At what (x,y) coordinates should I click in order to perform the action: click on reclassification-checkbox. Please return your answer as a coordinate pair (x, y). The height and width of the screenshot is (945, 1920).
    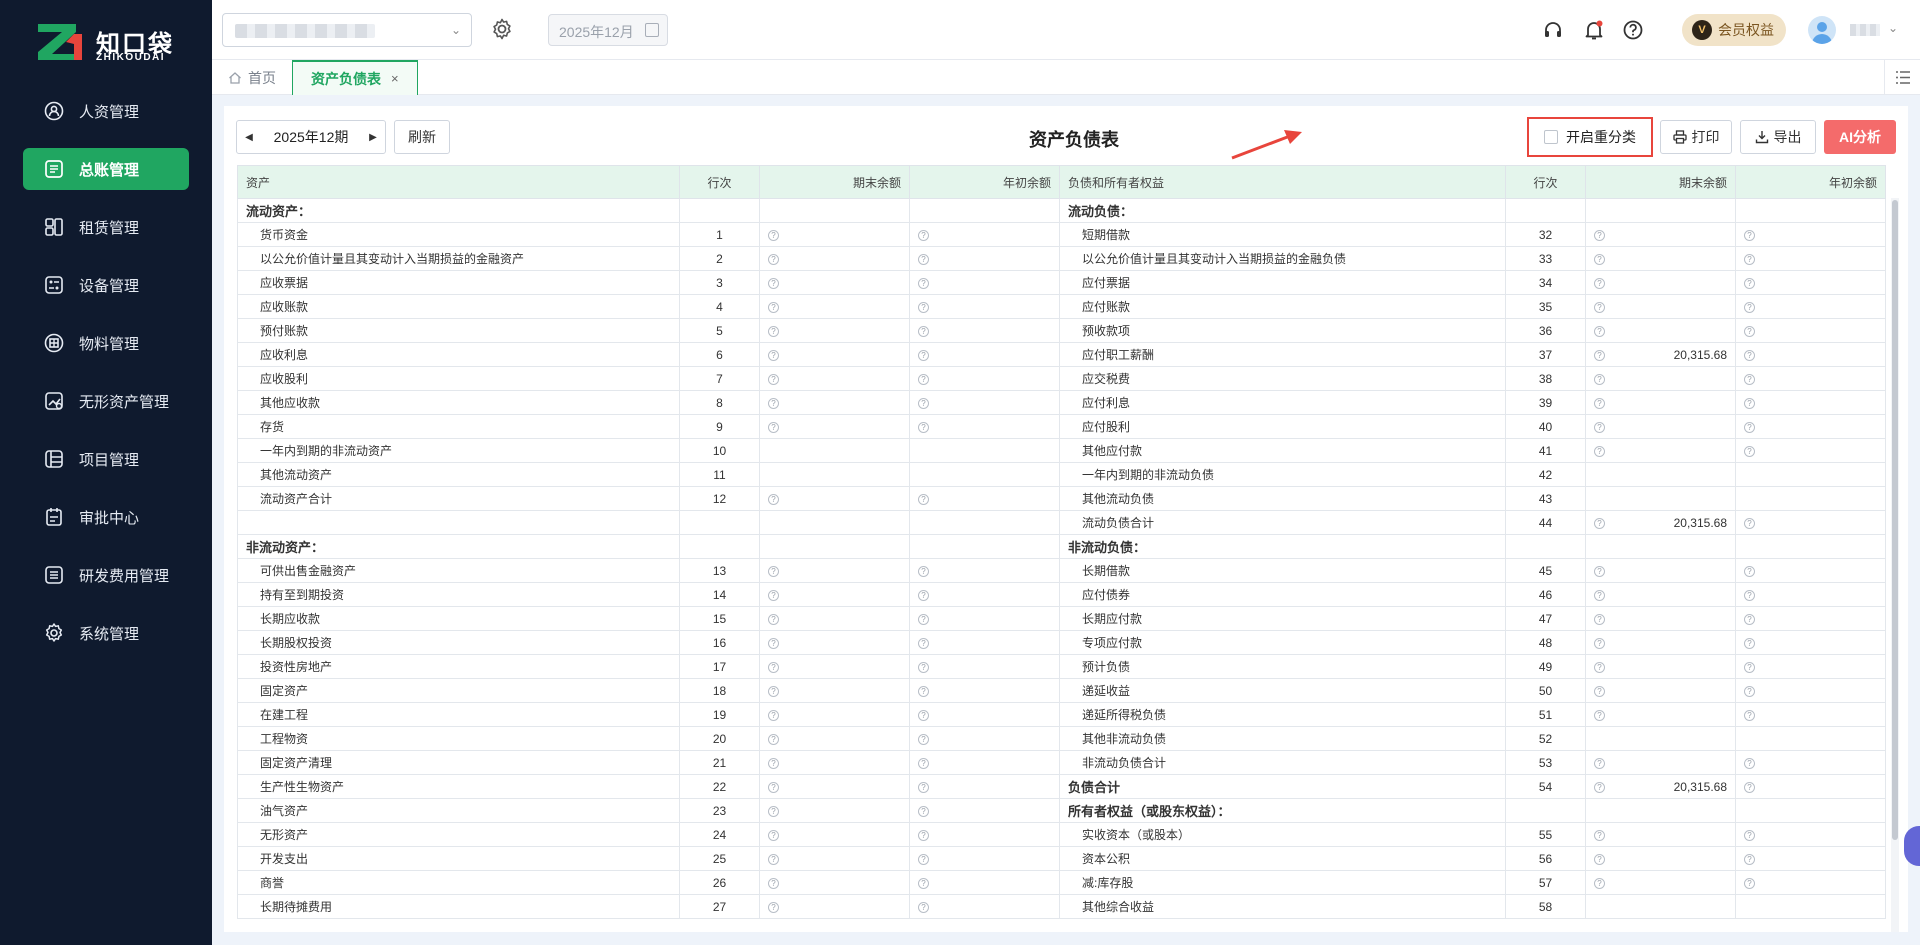
    Looking at the image, I should click on (1551, 137).